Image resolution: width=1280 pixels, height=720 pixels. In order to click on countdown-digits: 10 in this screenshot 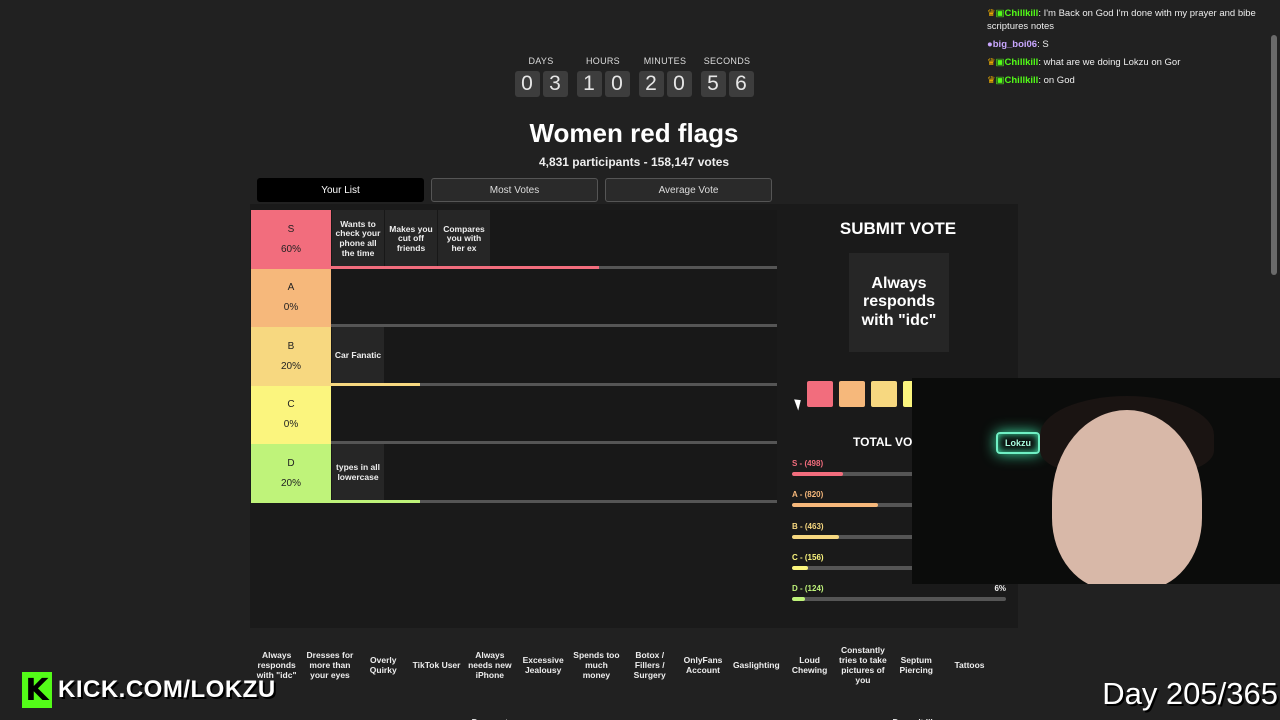, I will do `click(603, 84)`.